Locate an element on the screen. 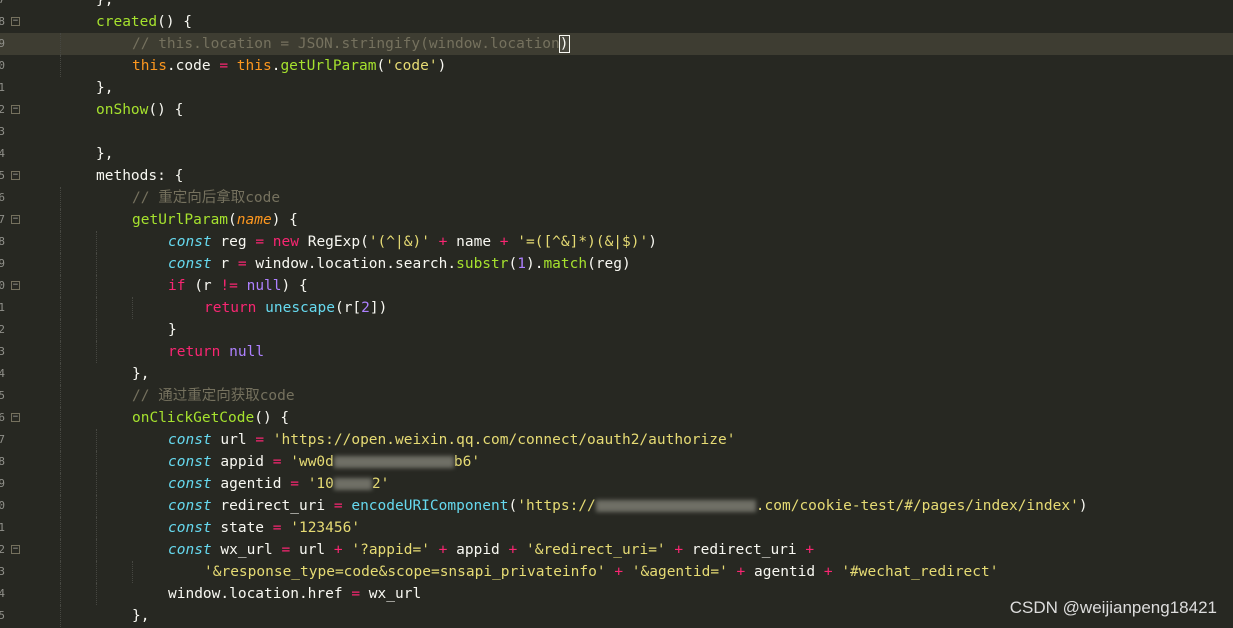 The image size is (1233, 628). code-line: 9 const agentid = '10 2' is located at coordinates (616, 484).